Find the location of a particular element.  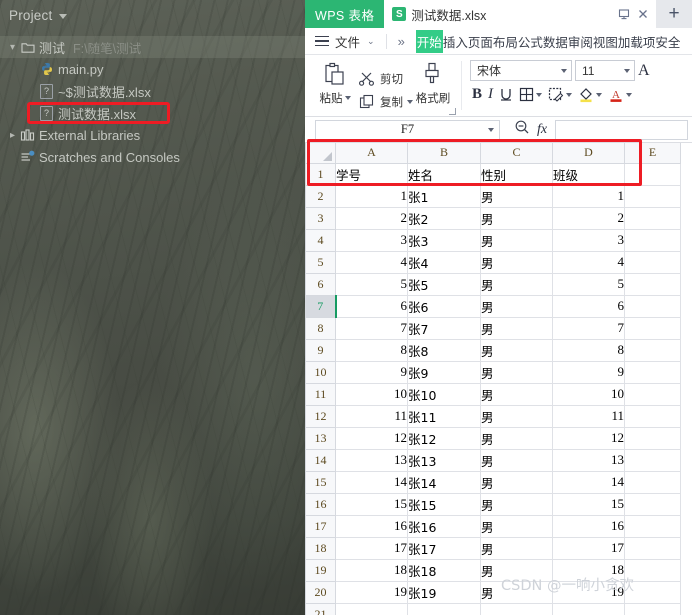

cell-A14: 13 is located at coordinates (371, 460).